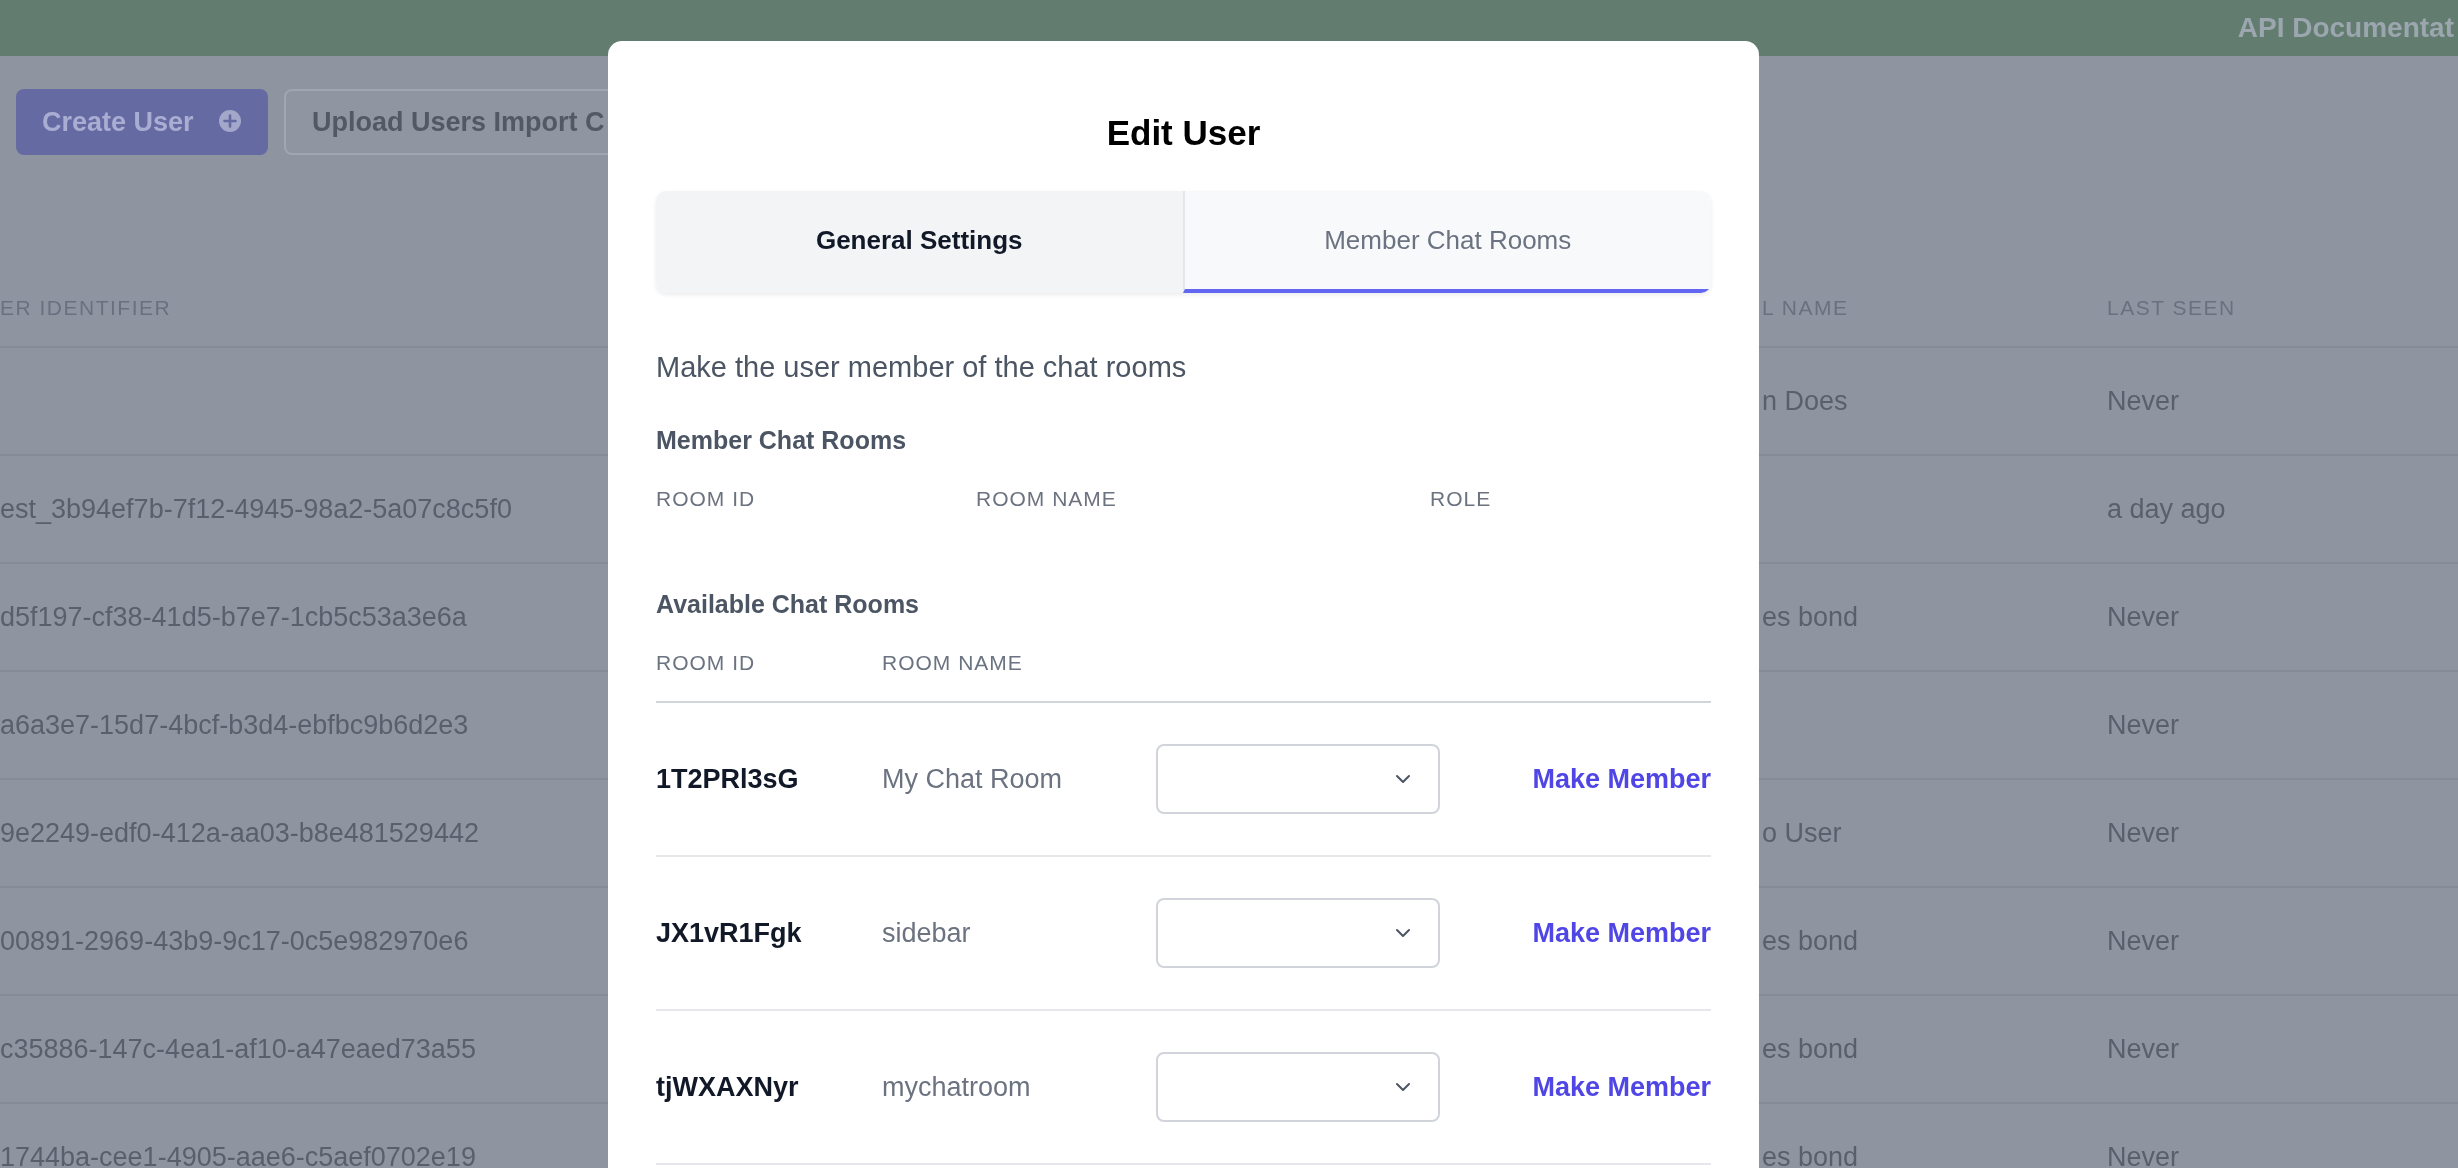 The image size is (2458, 1168). What do you see at coordinates (1446, 242) in the screenshot?
I see `tab: Member Chat Rooms` at bounding box center [1446, 242].